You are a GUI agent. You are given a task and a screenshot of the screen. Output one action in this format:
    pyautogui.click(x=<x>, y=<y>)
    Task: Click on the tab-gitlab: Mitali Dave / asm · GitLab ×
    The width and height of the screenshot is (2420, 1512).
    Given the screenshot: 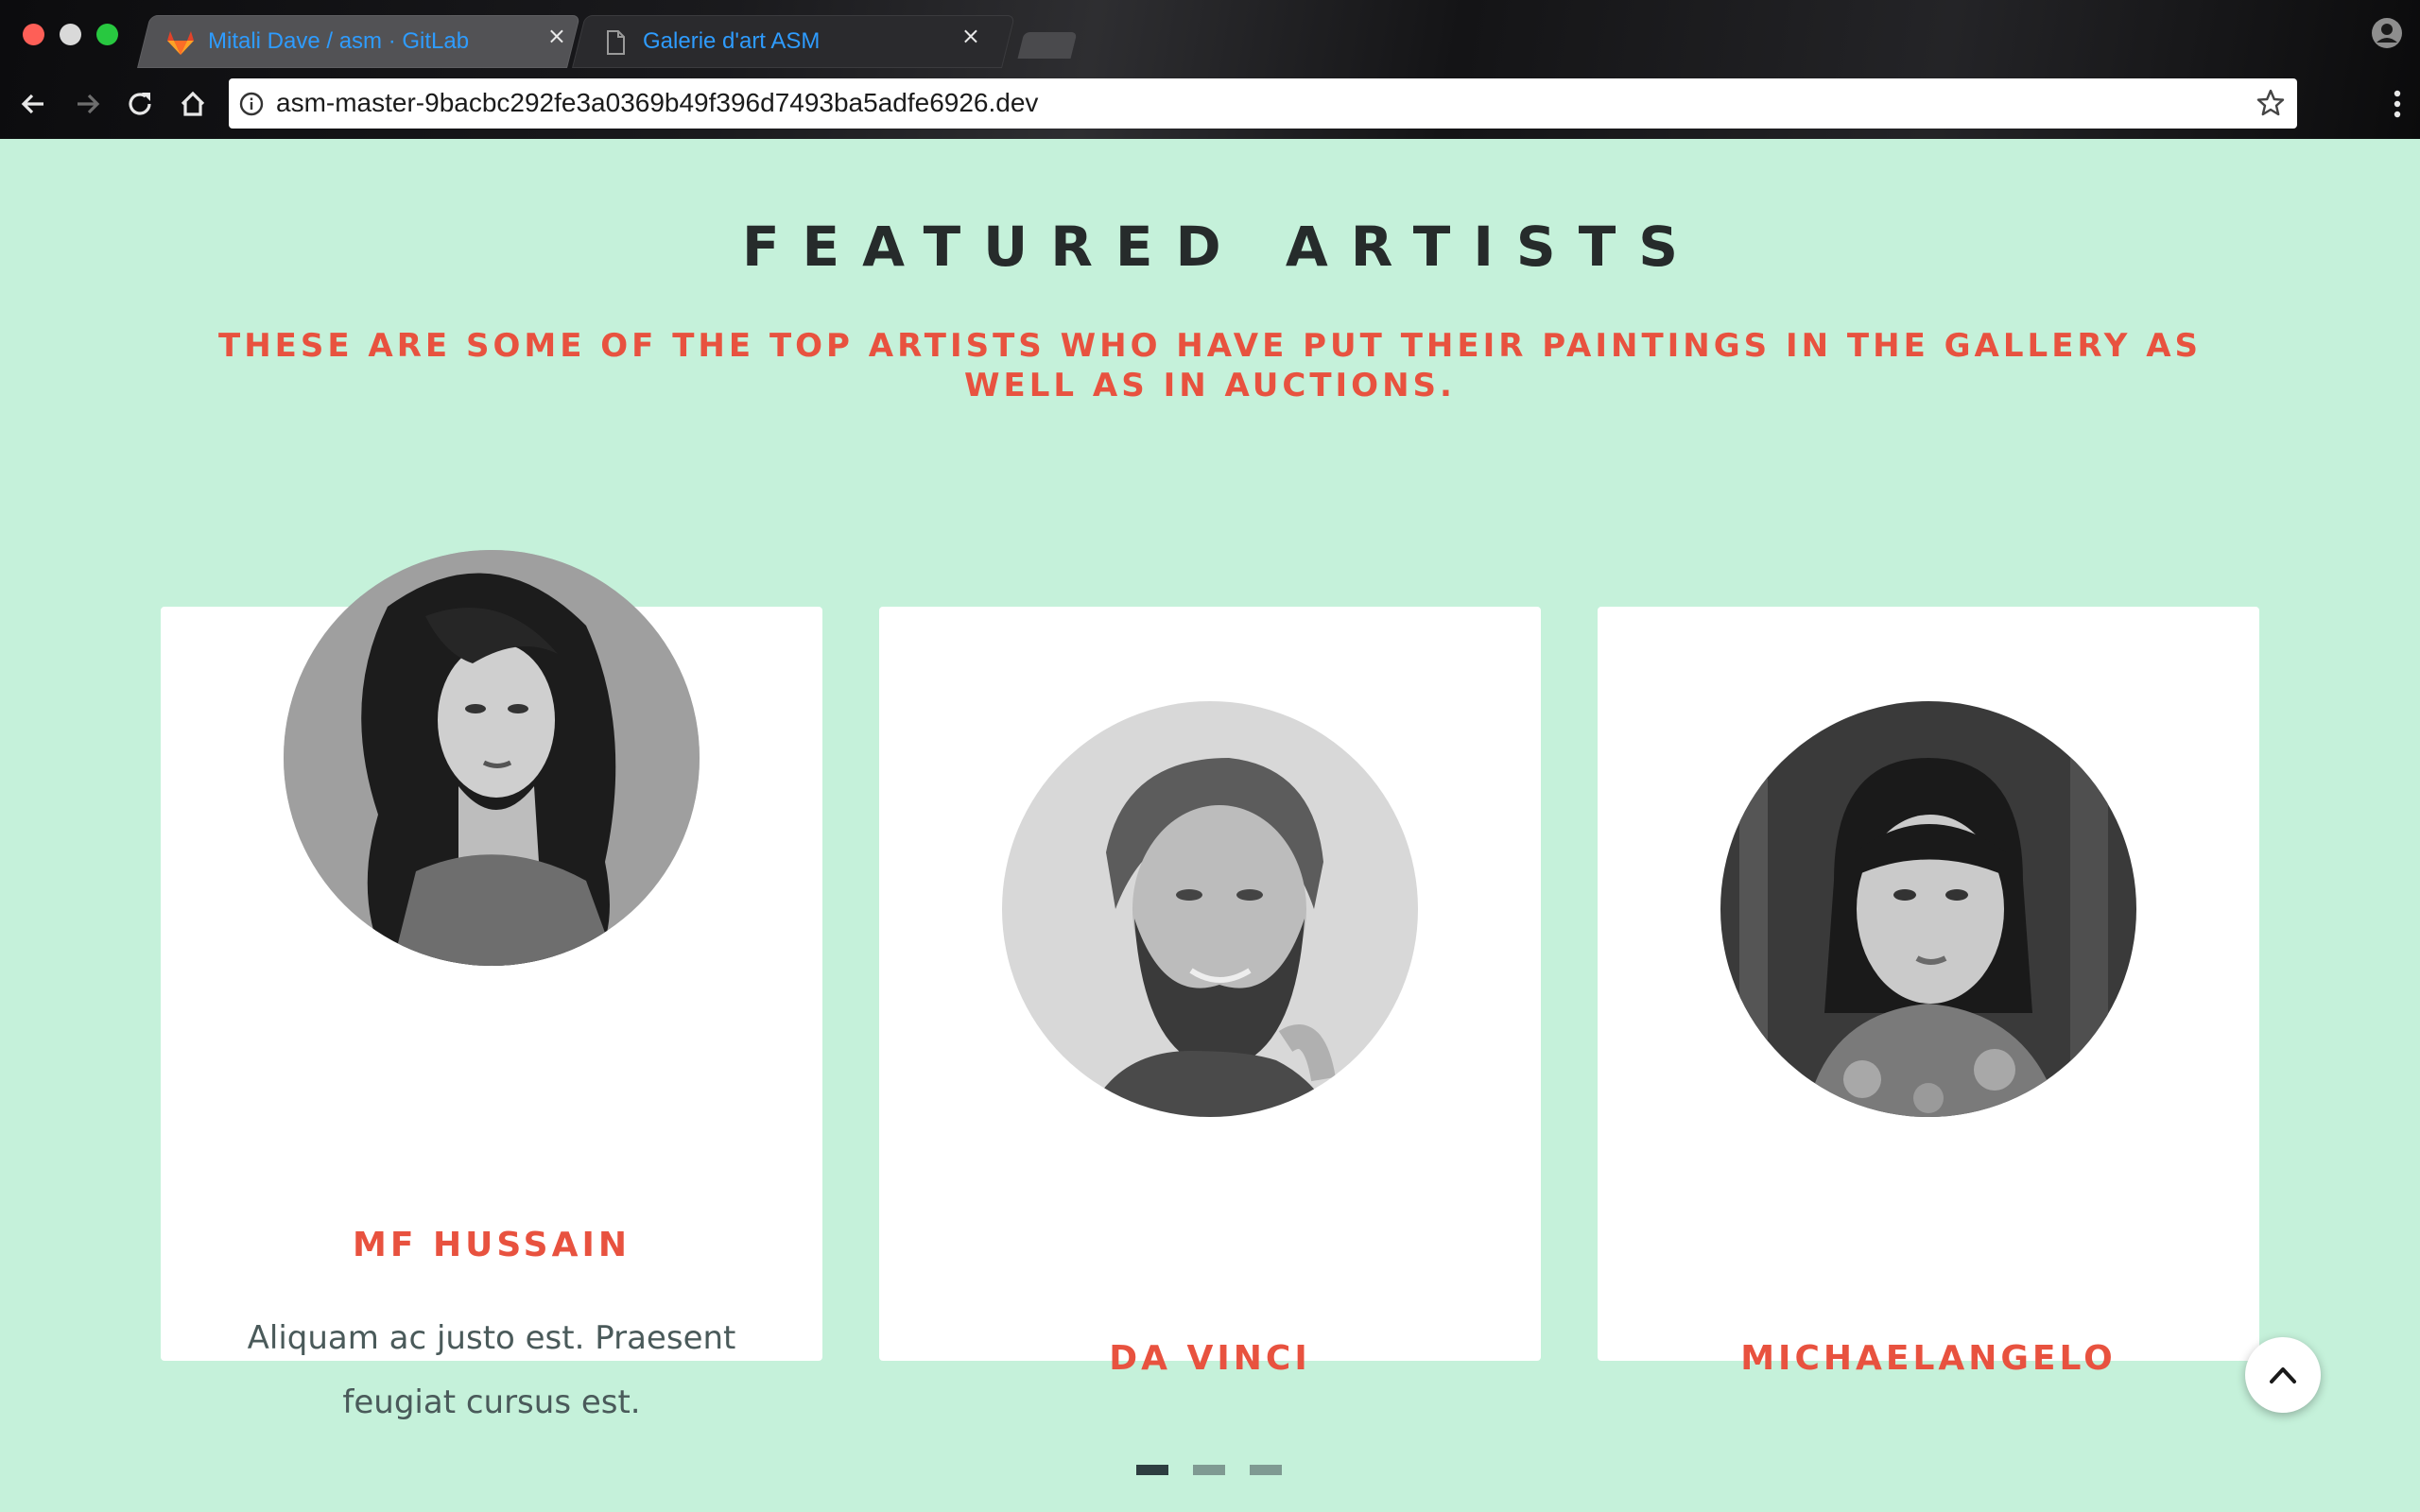 What is the action you would take?
    pyautogui.click(x=358, y=41)
    